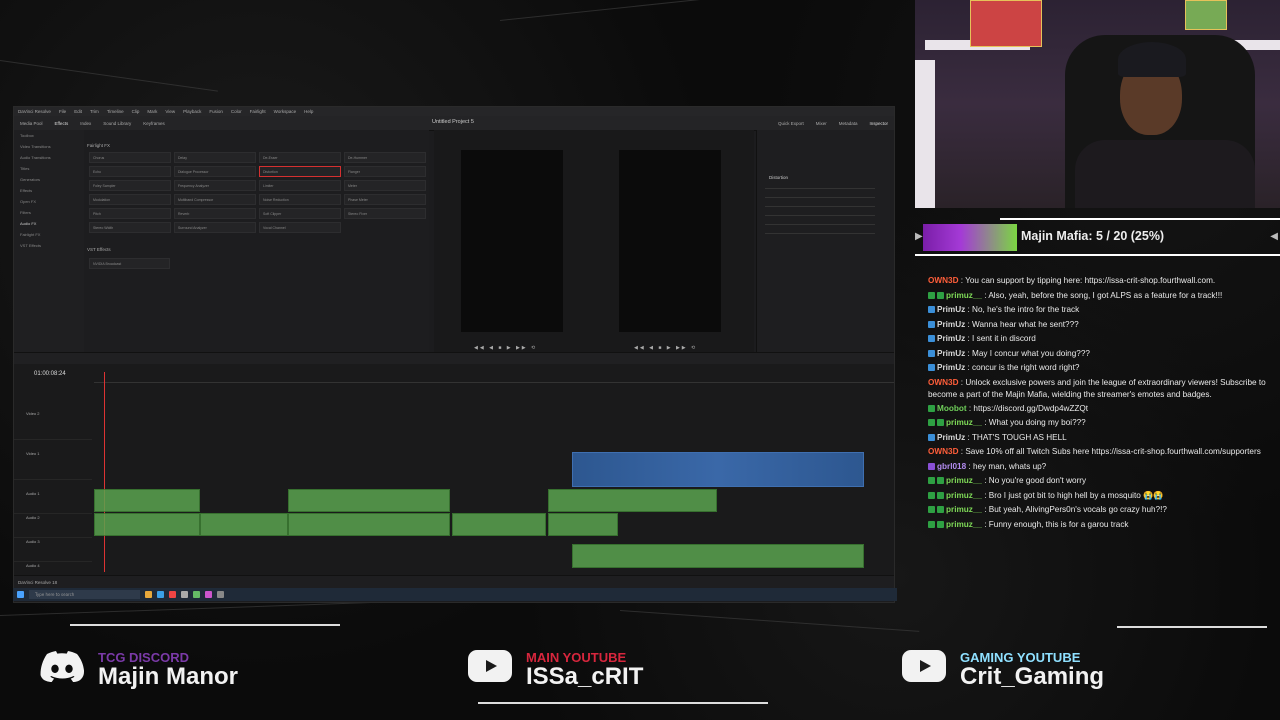  Describe the element at coordinates (104, 472) in the screenshot. I see `playhead` at that location.